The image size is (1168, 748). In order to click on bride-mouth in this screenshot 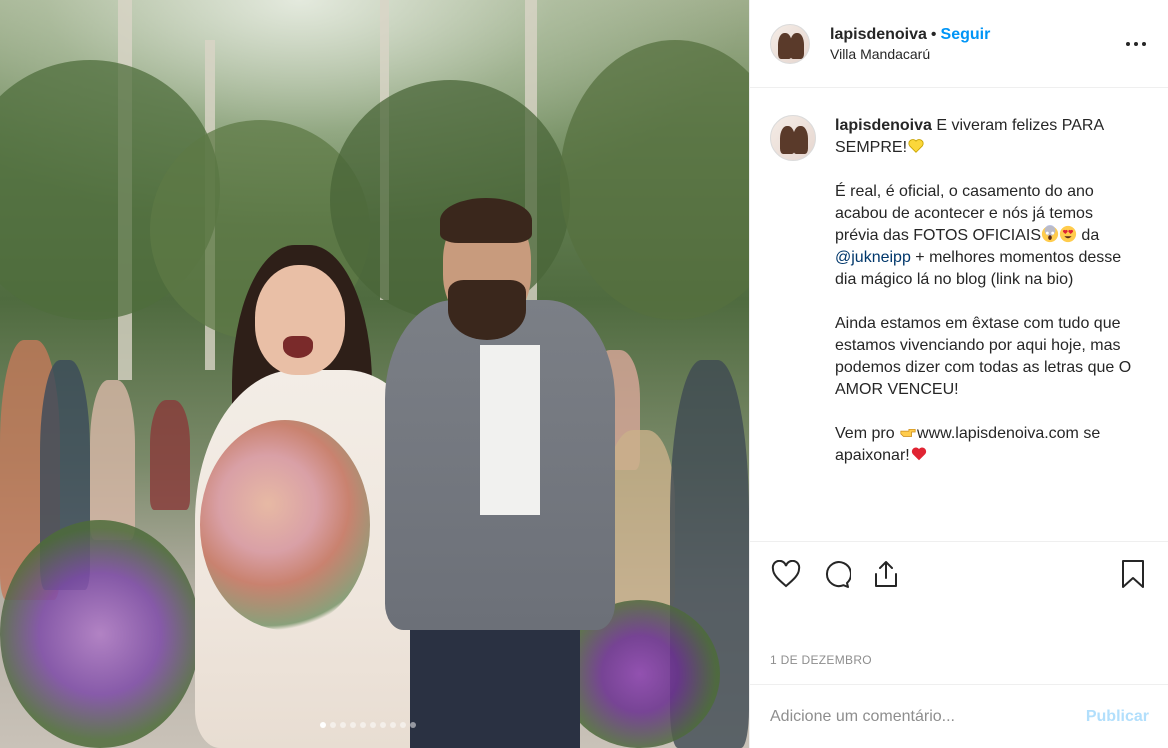, I will do `click(298, 347)`.